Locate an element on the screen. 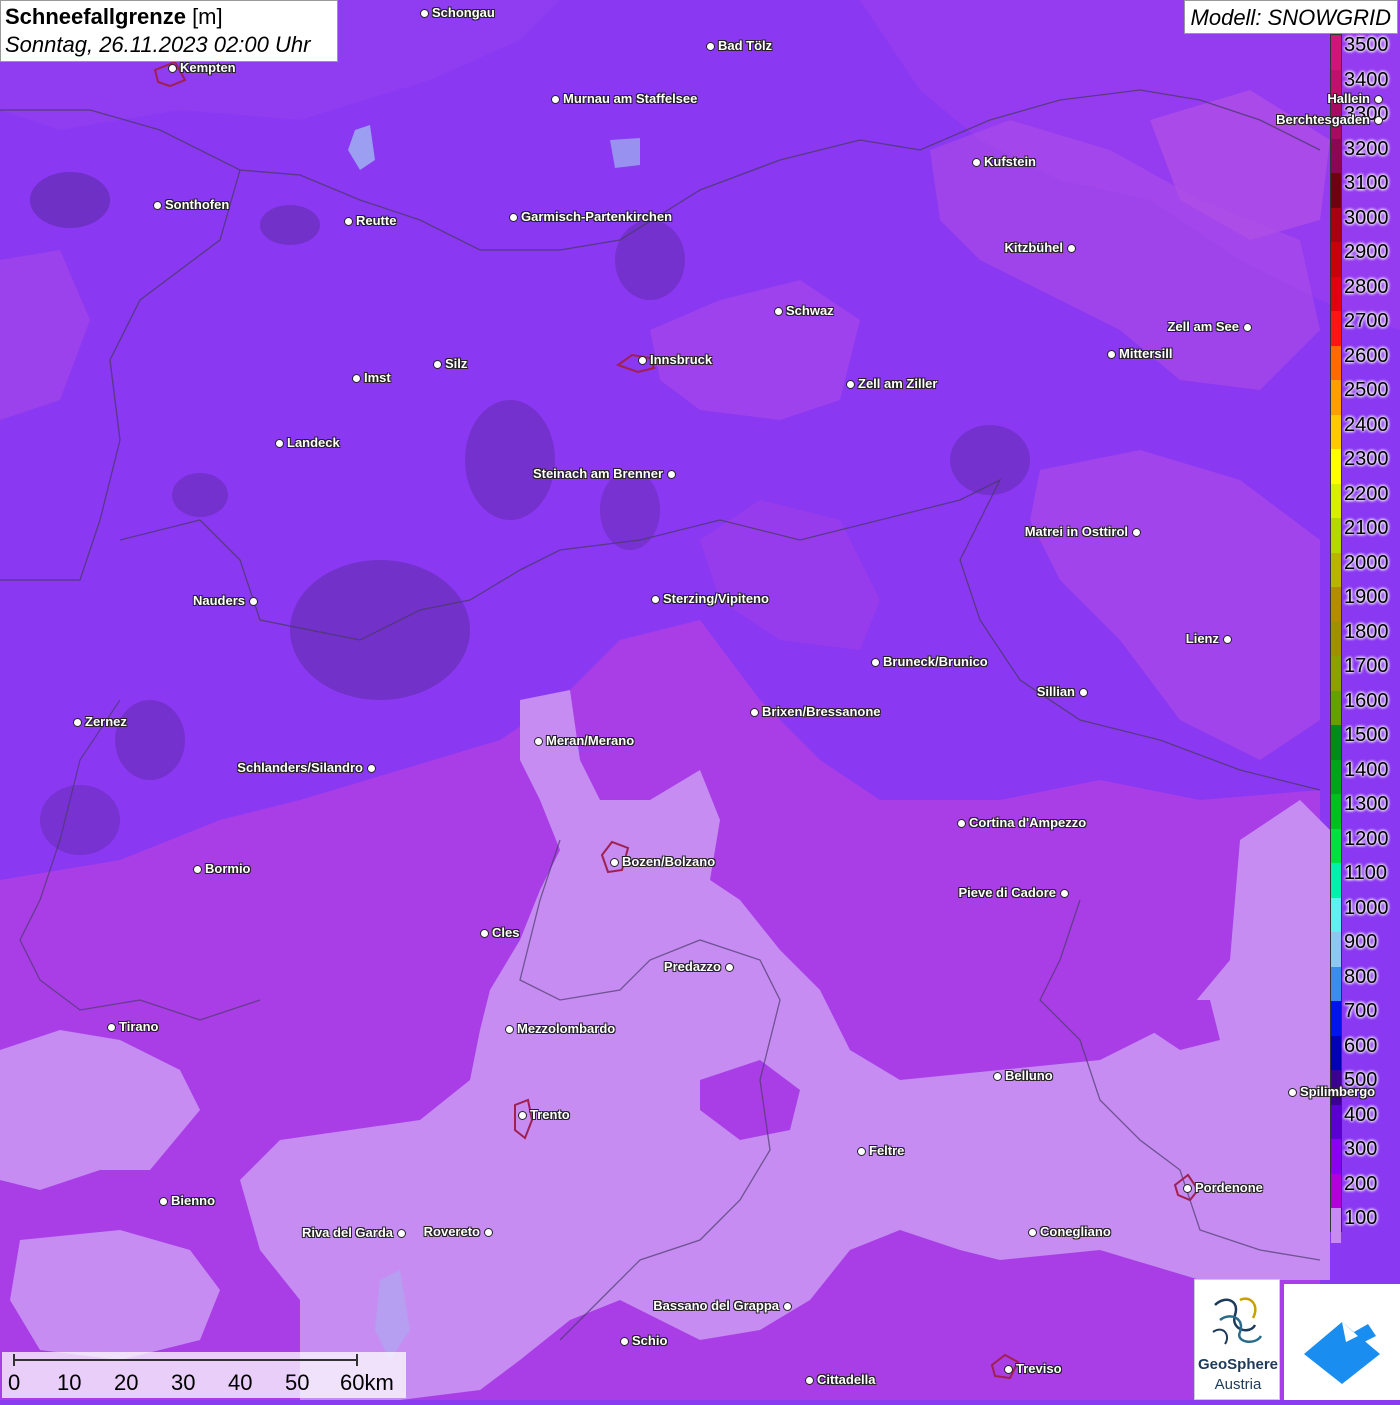 The width and height of the screenshot is (1400, 1405). city-label: Kempten is located at coordinates (208, 68).